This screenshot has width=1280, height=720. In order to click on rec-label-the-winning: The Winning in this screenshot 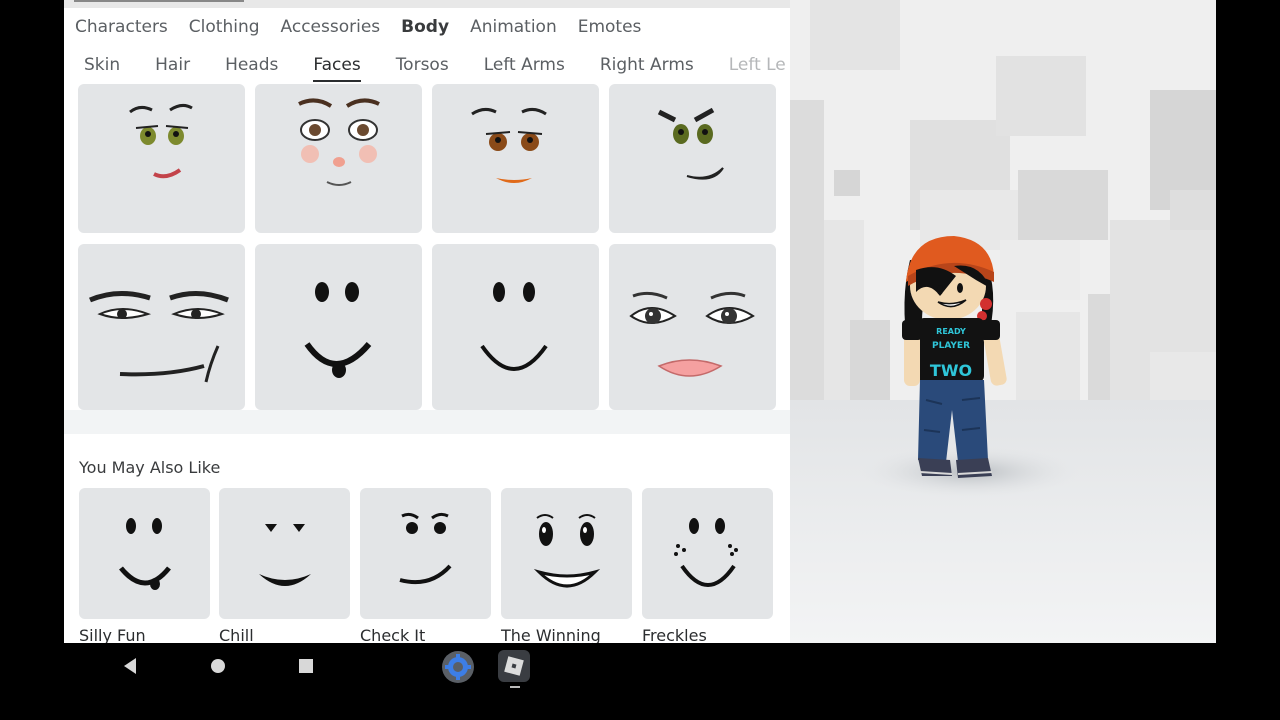, I will do `click(551, 634)`.